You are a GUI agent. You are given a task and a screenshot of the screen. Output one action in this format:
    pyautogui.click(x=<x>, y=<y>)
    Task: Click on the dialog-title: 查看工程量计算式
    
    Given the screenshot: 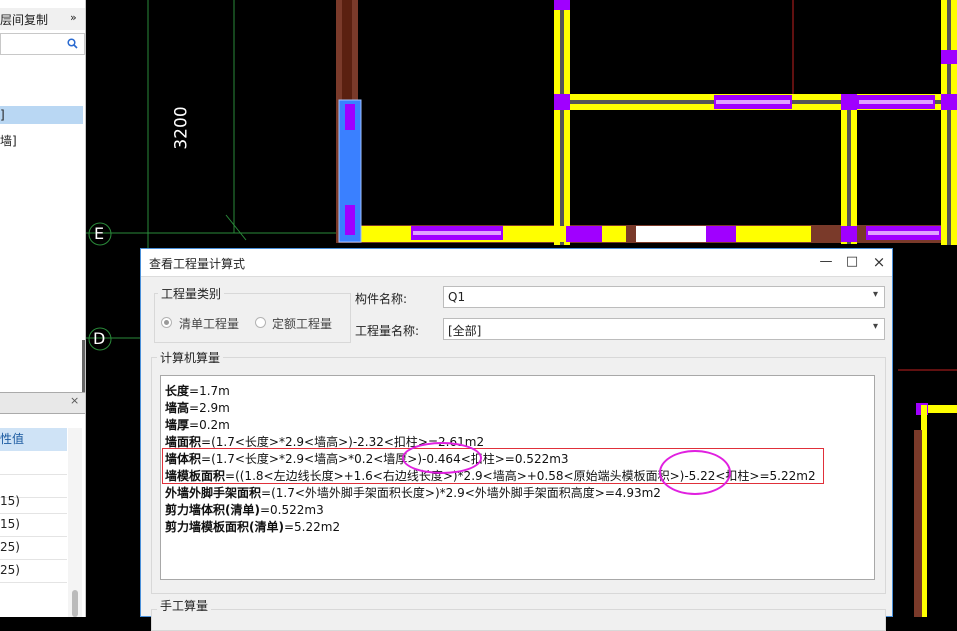 What is the action you would take?
    pyautogui.click(x=197, y=264)
    